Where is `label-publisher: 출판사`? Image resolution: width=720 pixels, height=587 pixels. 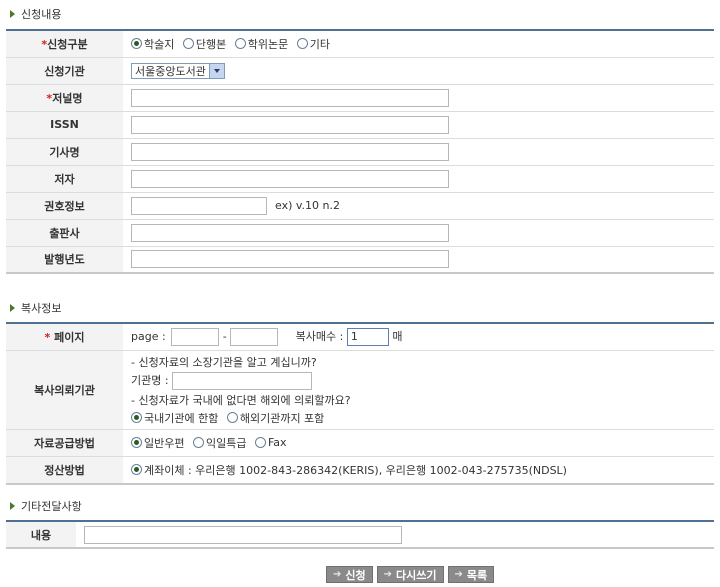
label-publisher: 출판사 is located at coordinates (64, 233).